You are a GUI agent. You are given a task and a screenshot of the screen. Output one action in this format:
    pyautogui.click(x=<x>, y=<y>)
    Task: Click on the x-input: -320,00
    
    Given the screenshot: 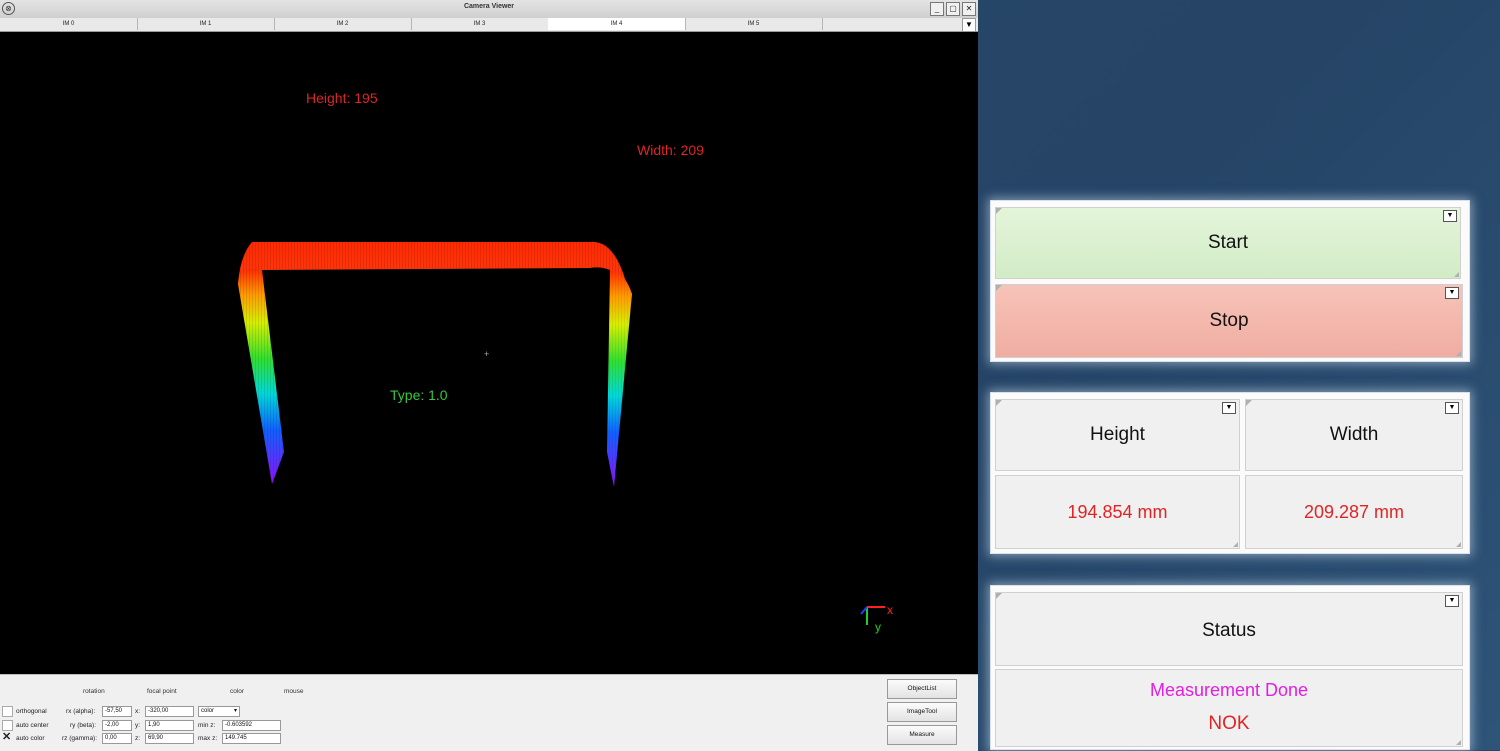 What is the action you would take?
    pyautogui.click(x=169, y=711)
    